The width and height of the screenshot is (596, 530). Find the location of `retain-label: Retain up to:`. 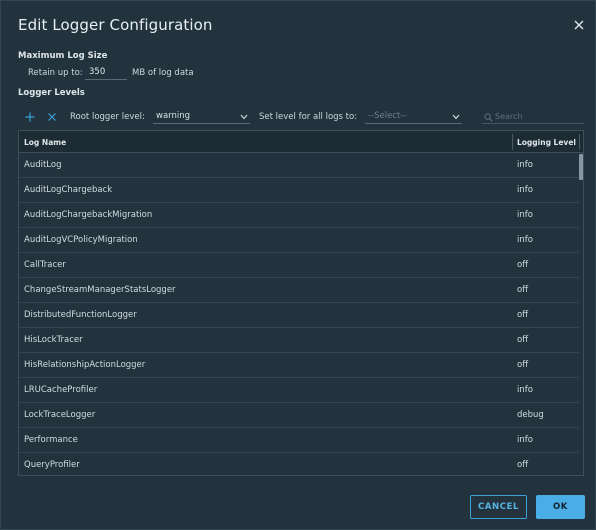

retain-label: Retain up to: is located at coordinates (55, 73).